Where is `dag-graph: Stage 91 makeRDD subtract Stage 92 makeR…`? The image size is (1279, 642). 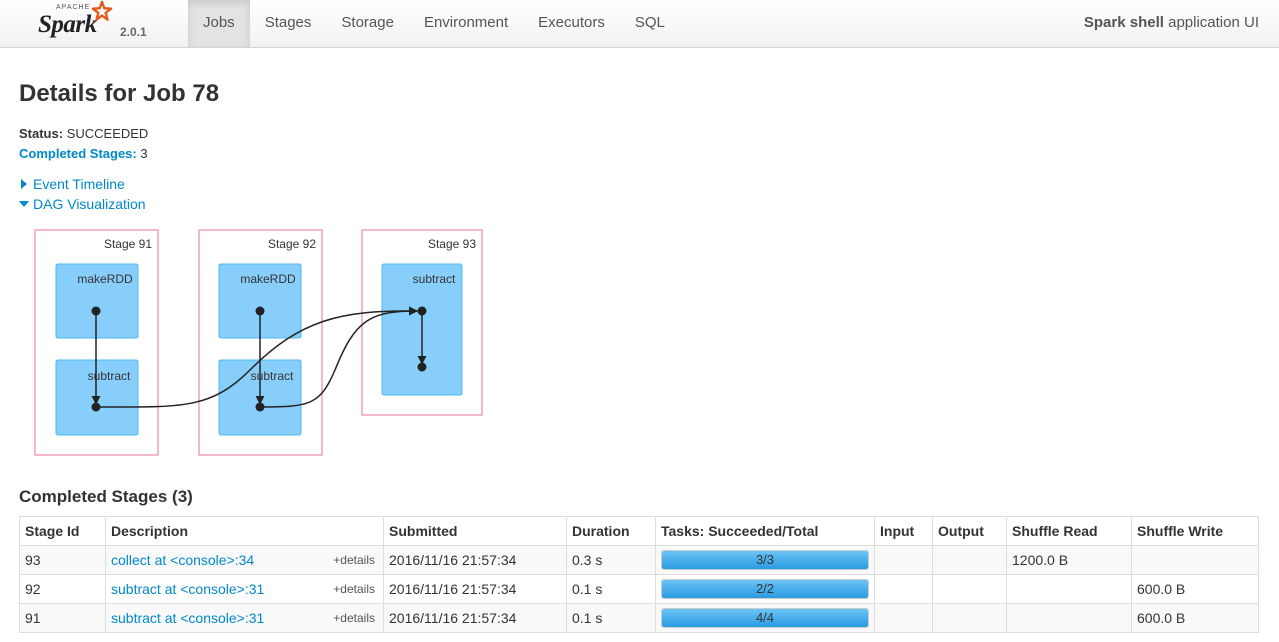 dag-graph: Stage 91 makeRDD subtract Stage 92 makeR… is located at coordinates (258, 342).